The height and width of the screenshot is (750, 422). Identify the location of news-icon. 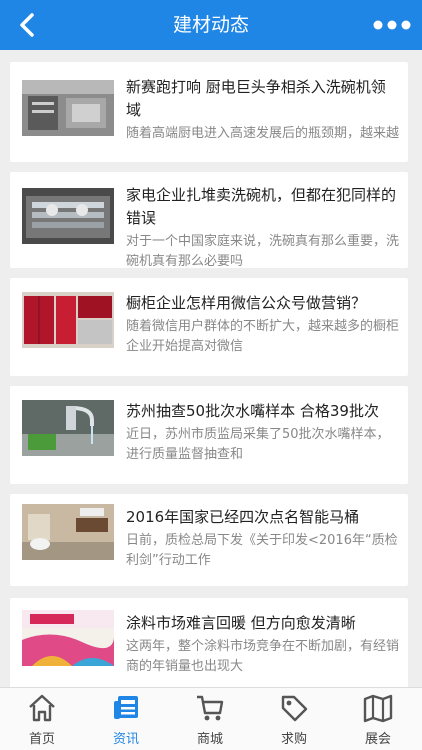
(126, 707).